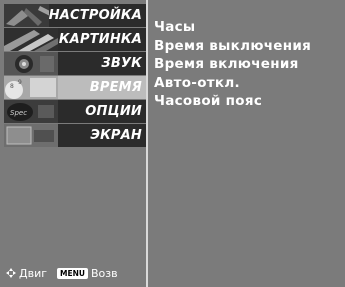 The height and width of the screenshot is (287, 345). Describe the element at coordinates (104, 273) in the screenshot. I see `back-hint-label: Возв` at that location.